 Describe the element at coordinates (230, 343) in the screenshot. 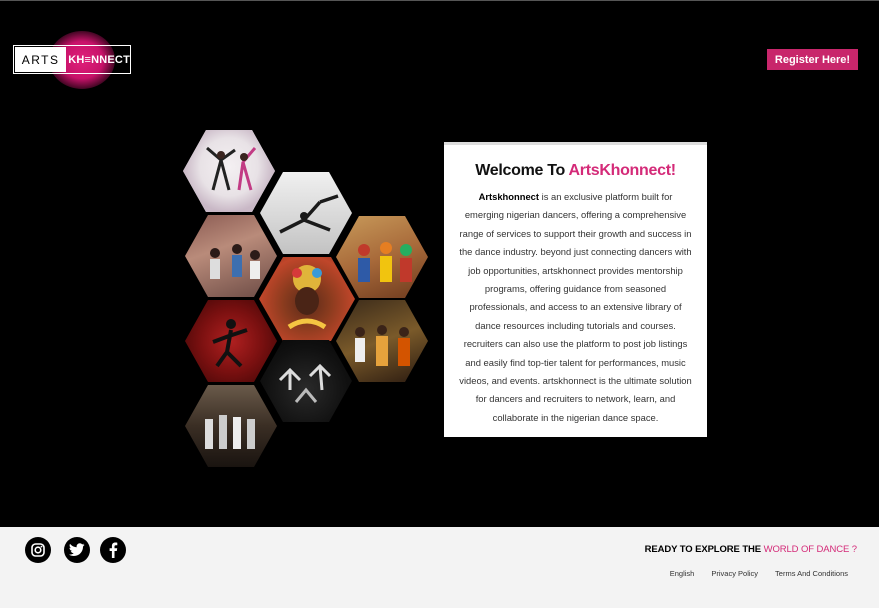

I see `red-dancer-figure-icon` at that location.